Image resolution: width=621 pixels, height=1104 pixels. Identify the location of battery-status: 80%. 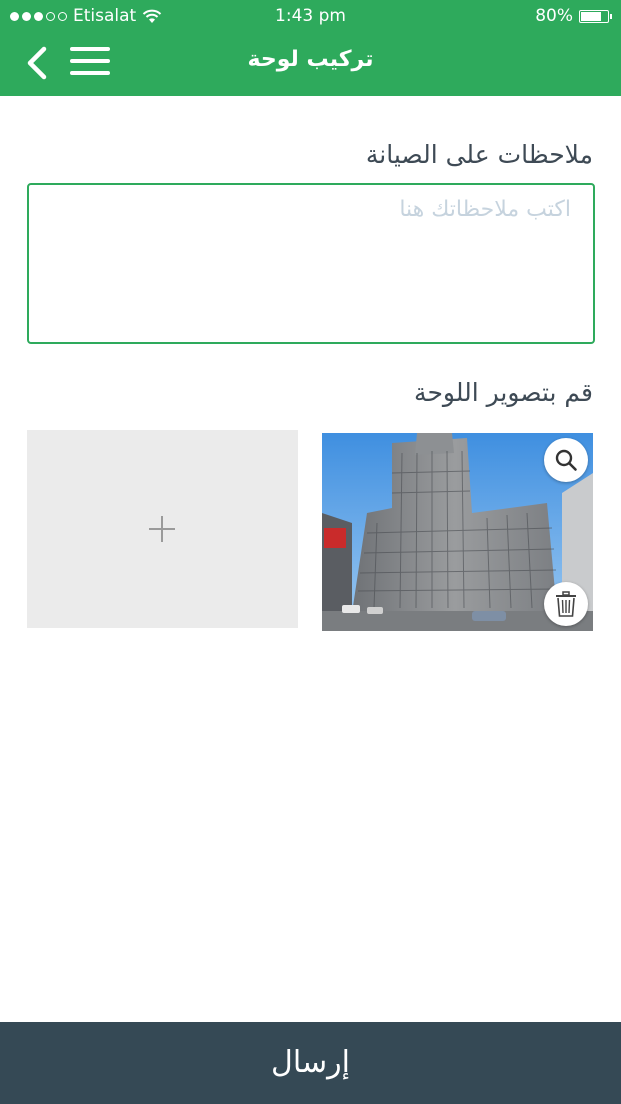
(573, 16).